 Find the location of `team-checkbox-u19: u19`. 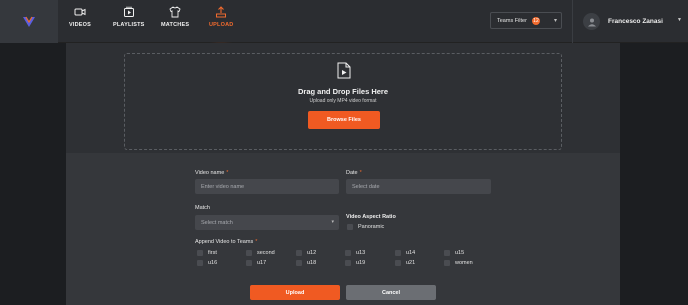

team-checkbox-u19: u19 is located at coordinates (355, 263).